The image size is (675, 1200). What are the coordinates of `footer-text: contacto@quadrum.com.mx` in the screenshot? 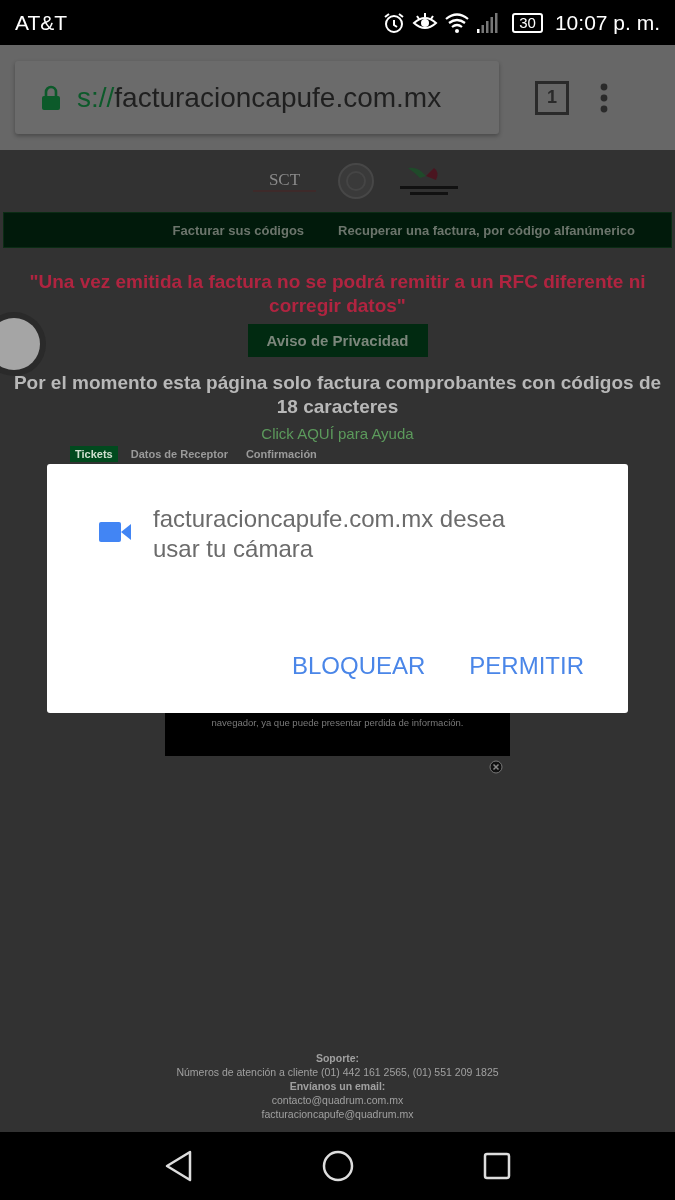 It's located at (337, 1100).